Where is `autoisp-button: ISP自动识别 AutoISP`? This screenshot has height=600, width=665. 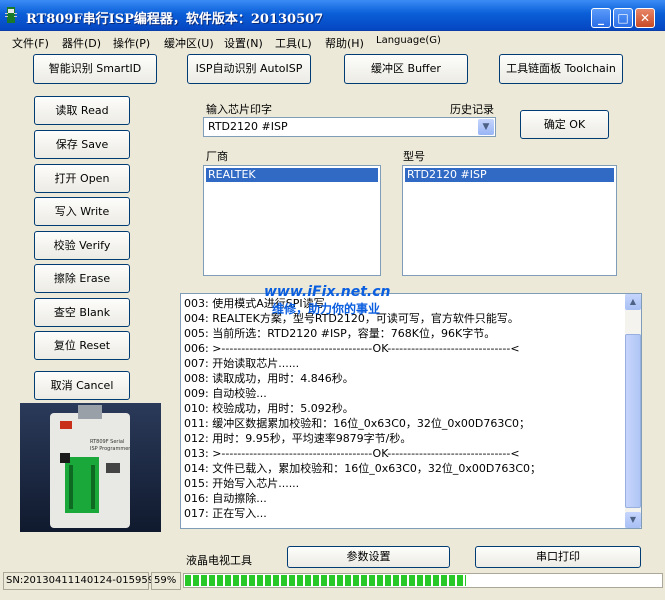 autoisp-button: ISP自动识别 AutoISP is located at coordinates (249, 69).